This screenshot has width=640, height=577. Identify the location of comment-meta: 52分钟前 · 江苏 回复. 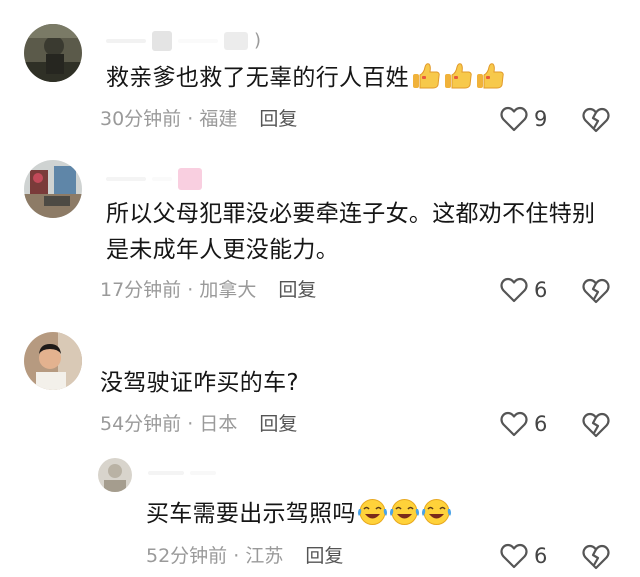
(244, 556).